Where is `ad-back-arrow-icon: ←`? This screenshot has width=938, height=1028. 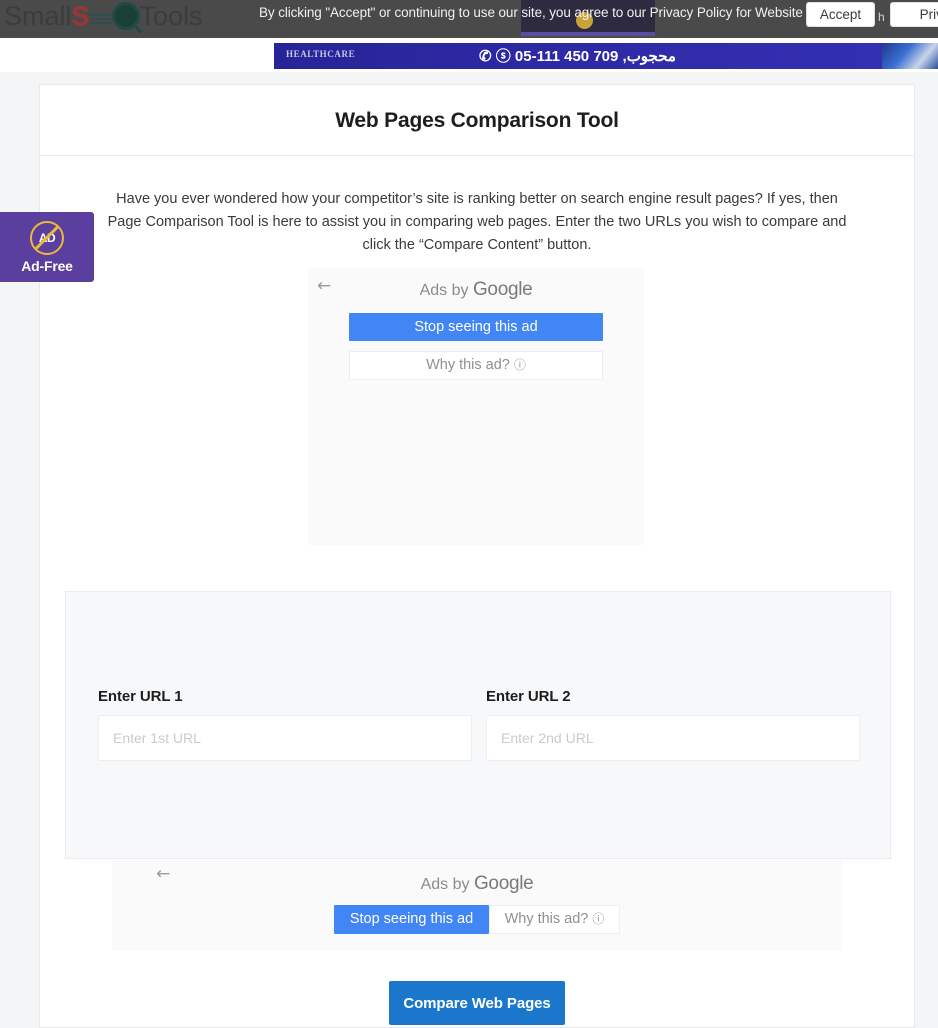 ad-back-arrow-icon: ← is located at coordinates (324, 286).